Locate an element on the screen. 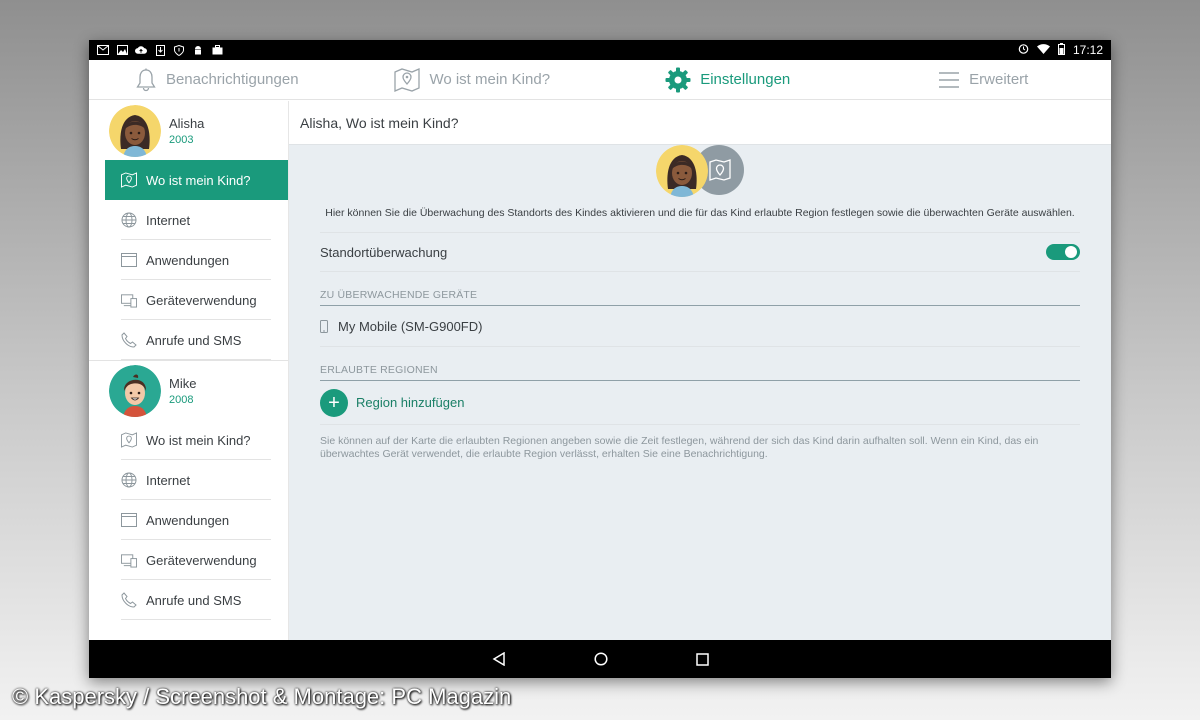 The width and height of the screenshot is (1200, 720). tab-where-is-my-child: Wo ist mein Kind? is located at coordinates (473, 79).